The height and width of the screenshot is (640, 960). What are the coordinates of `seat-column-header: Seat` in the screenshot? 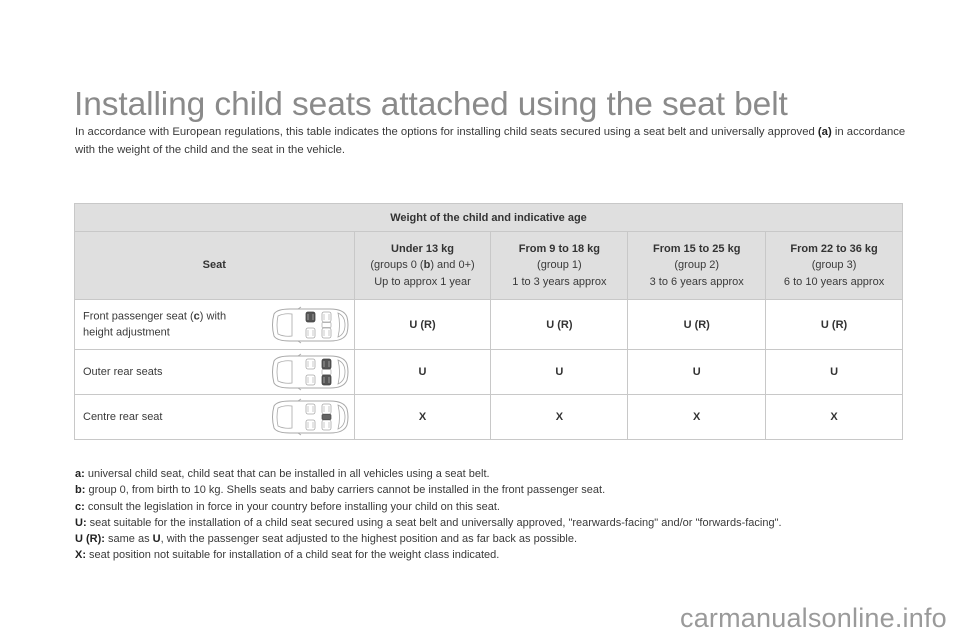 It's located at (214, 265).